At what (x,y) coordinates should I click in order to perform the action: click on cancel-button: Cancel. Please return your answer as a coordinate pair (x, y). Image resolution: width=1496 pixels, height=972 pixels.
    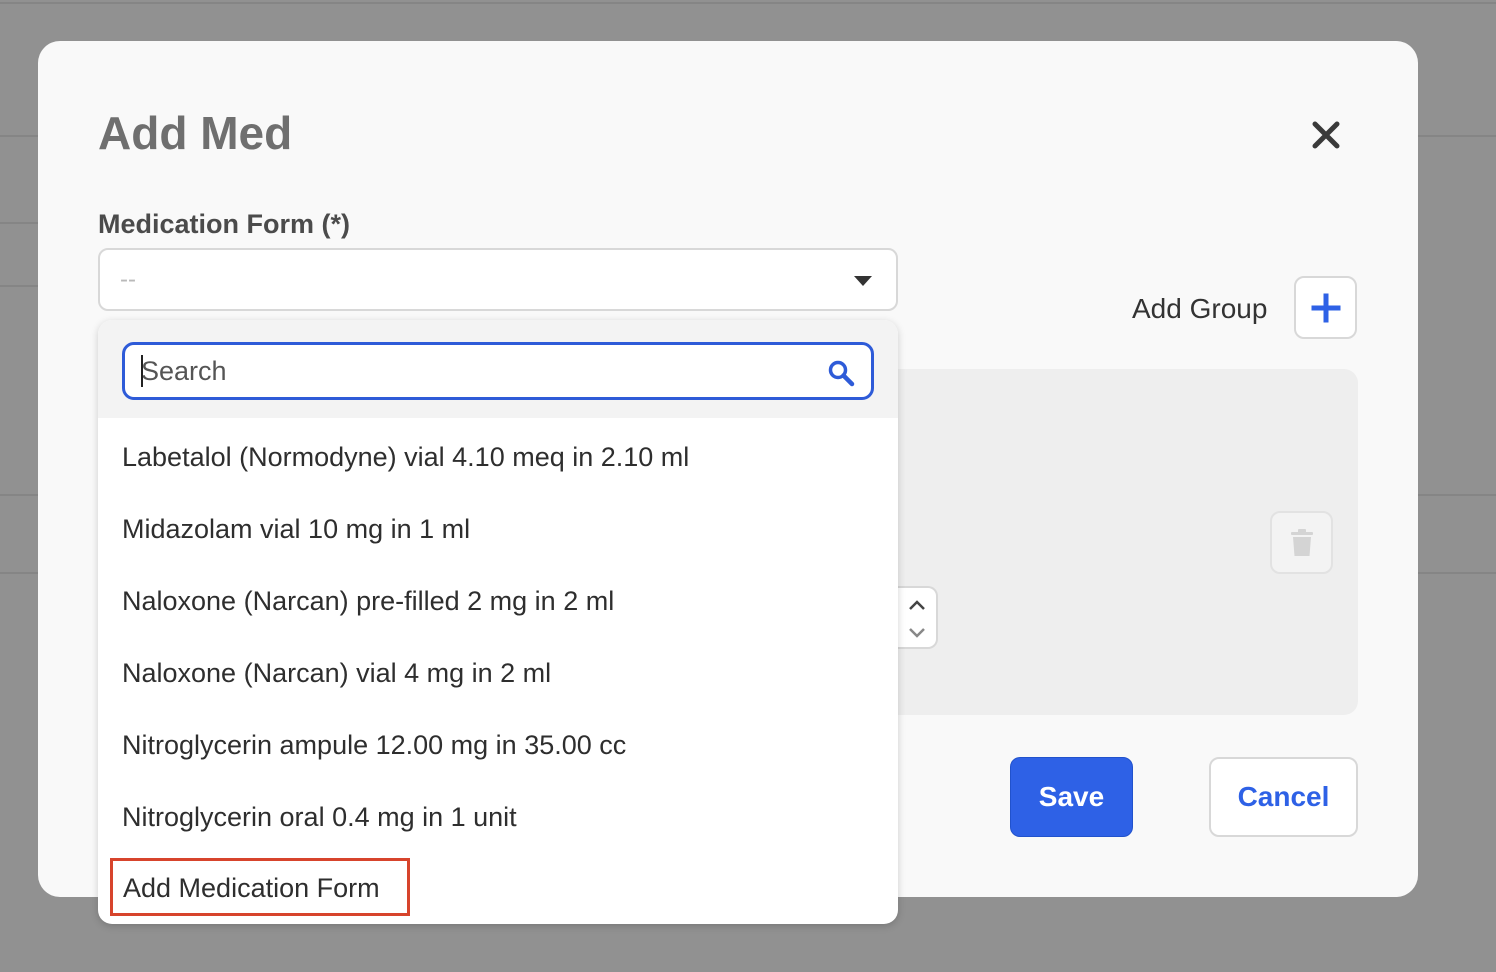
    Looking at the image, I should click on (1283, 797).